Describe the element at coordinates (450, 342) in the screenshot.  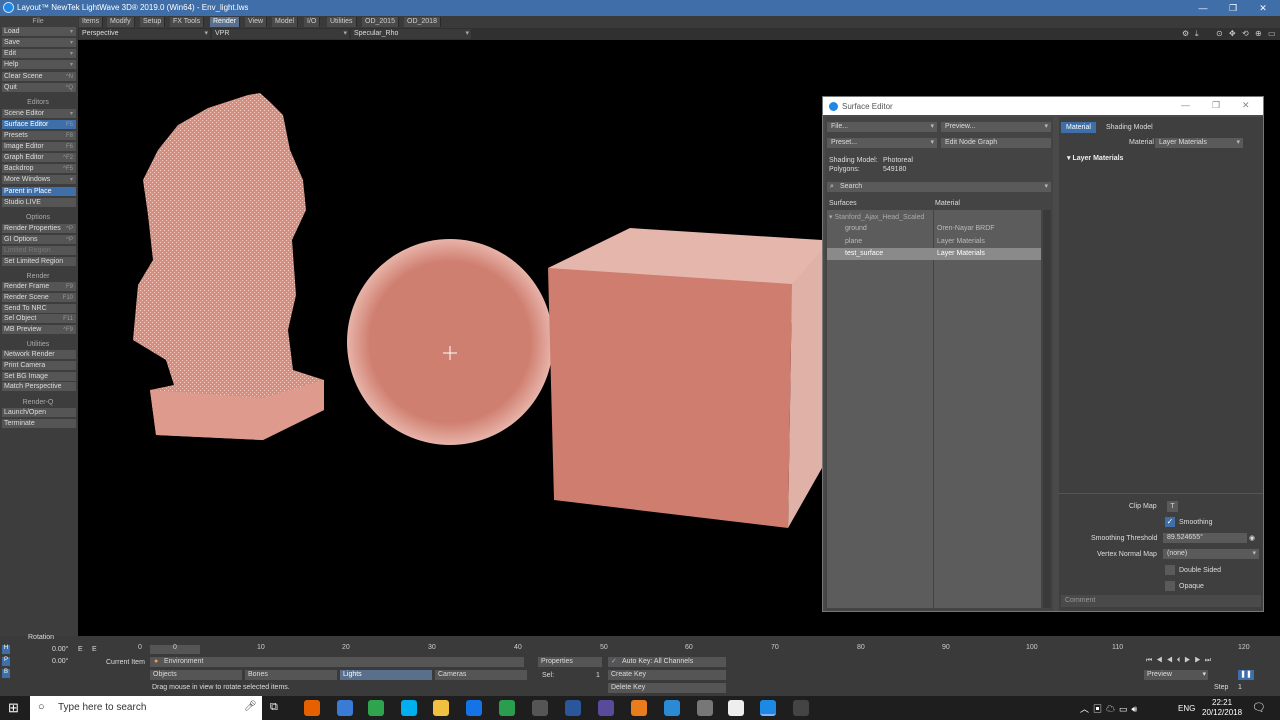
I see `sphere-object` at that location.